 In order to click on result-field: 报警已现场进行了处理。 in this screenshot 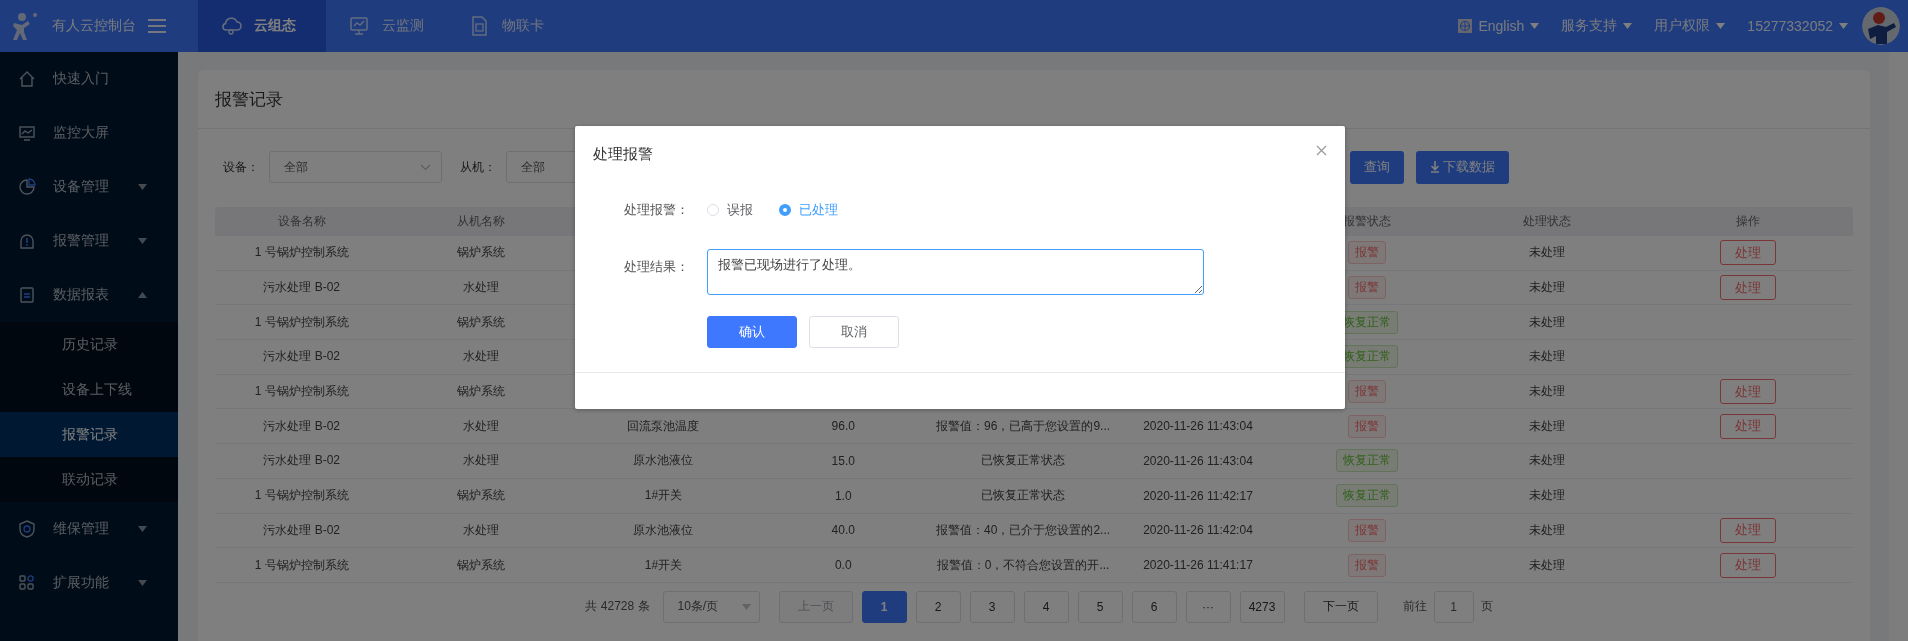, I will do `click(955, 272)`.